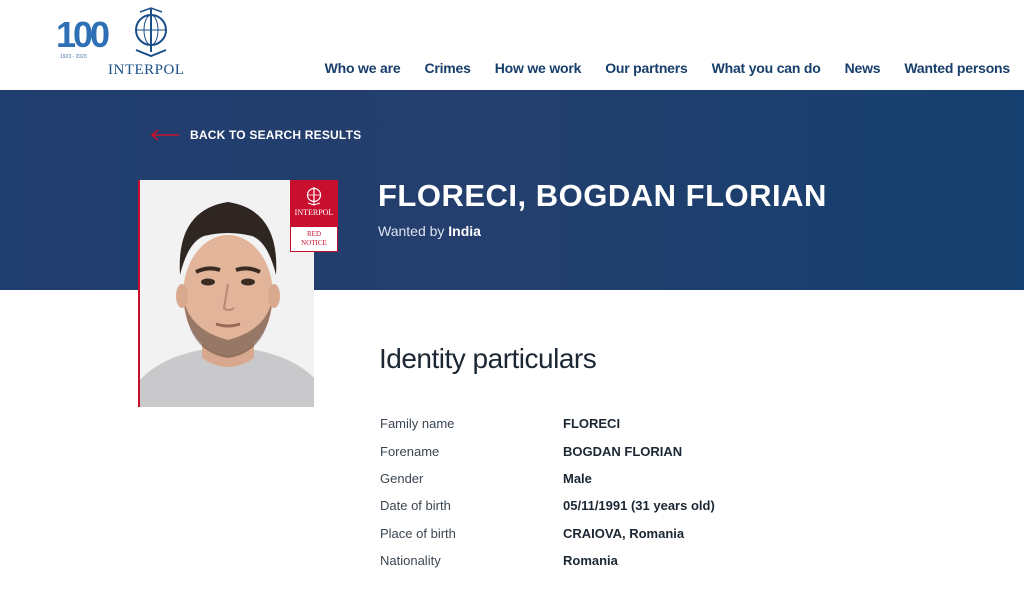 The height and width of the screenshot is (597, 1024). Describe the element at coordinates (863, 68) in the screenshot. I see `nav-news: News` at that location.